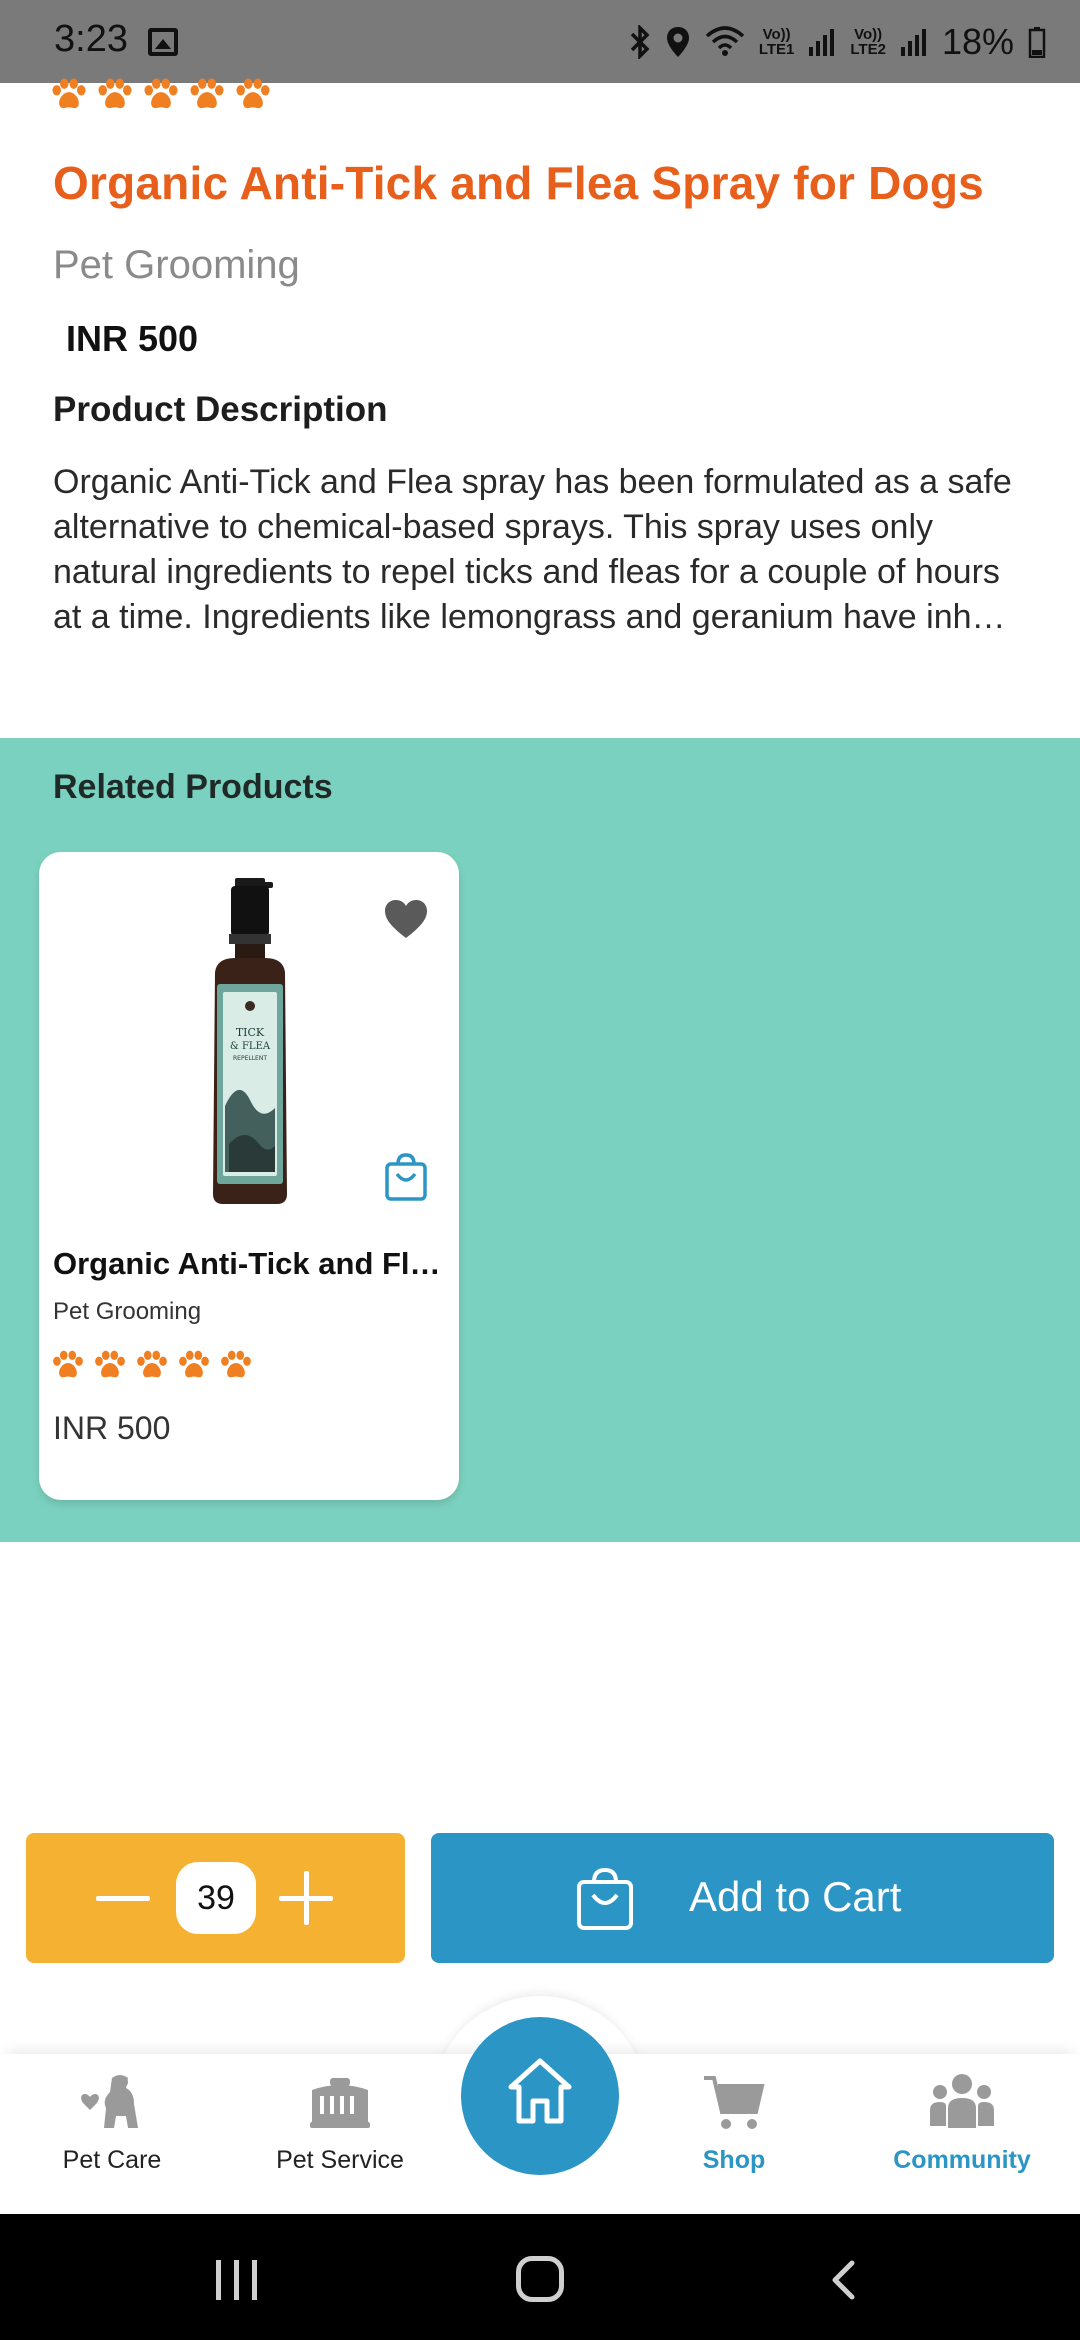  I want to click on related-product-category: Pet Grooming, so click(127, 1311).